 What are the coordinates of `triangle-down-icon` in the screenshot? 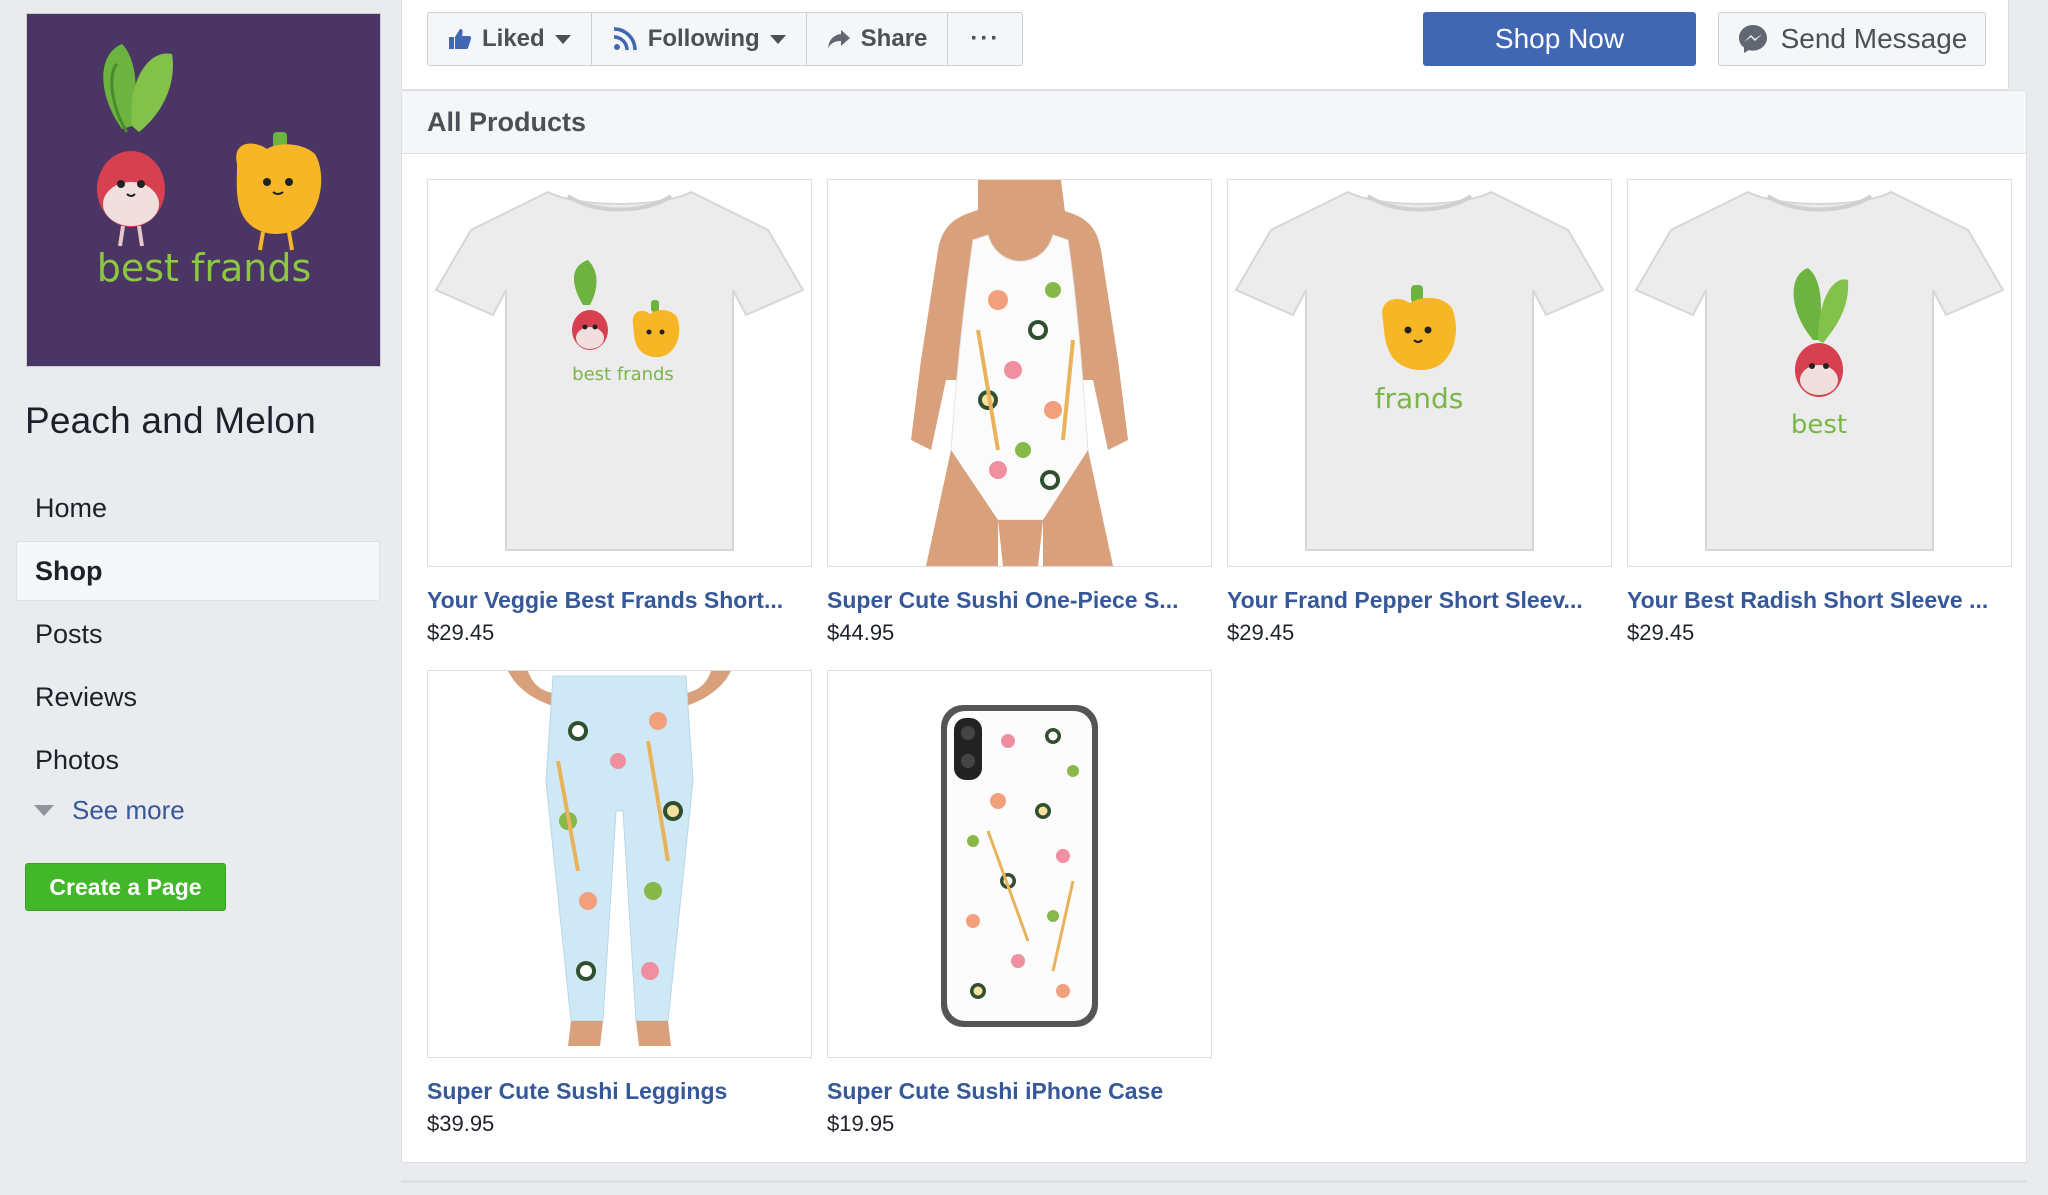 It's located at (44, 810).